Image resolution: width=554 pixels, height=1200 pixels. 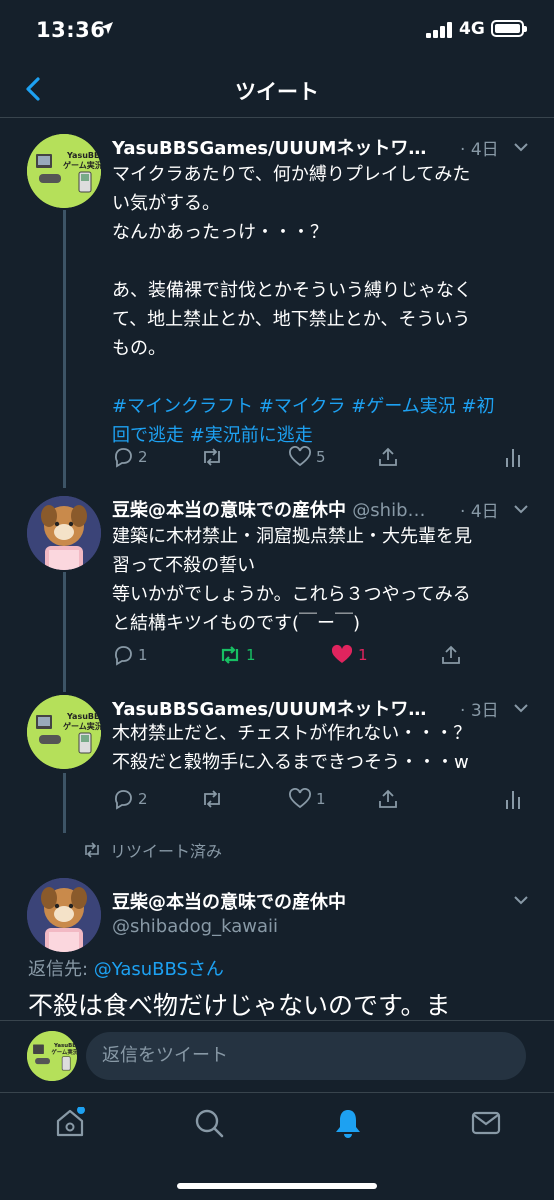 What do you see at coordinates (184, 565) in the screenshot?
I see `tweet-line: 習って不殺の誓い` at bounding box center [184, 565].